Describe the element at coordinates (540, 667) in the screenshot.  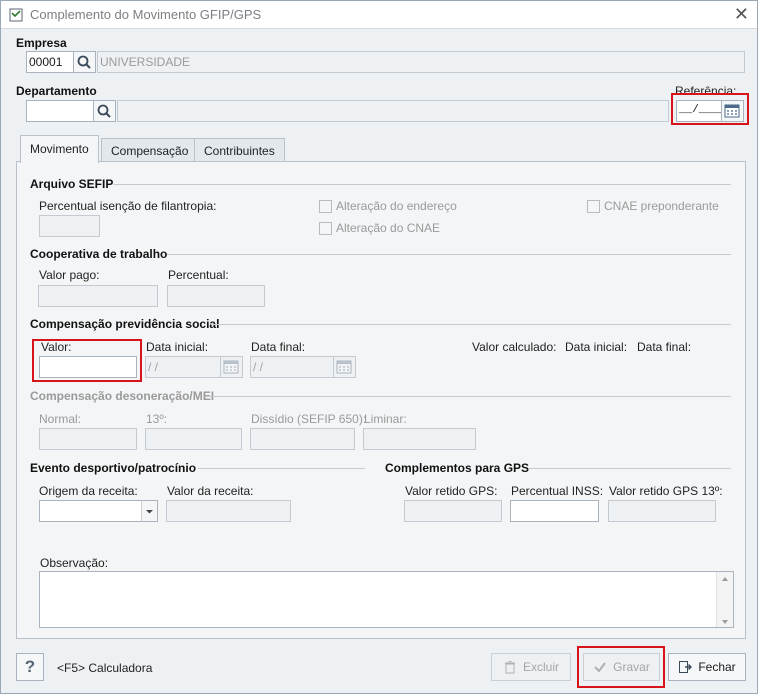
I see `excluir-label: Excluir` at that location.